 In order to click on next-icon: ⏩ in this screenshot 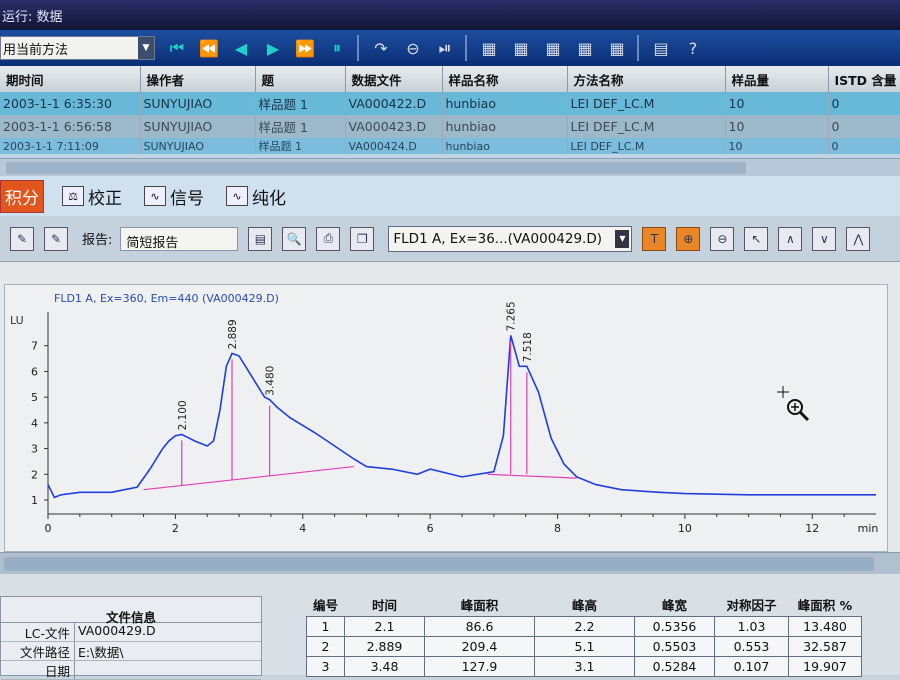, I will do `click(305, 48)`.